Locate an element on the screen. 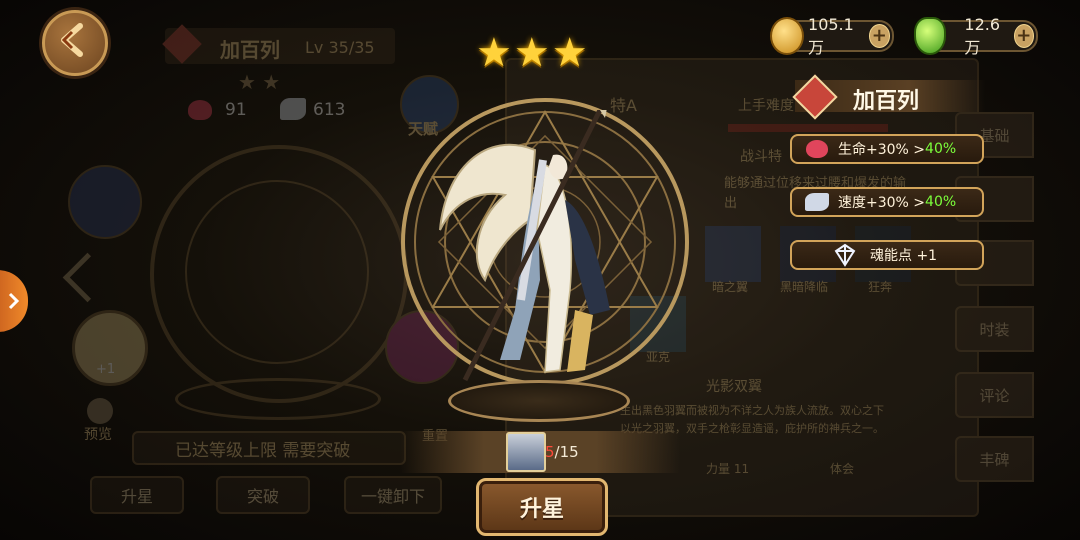 This screenshot has width=1080, height=540. info-icon is located at coordinates (100, 411).